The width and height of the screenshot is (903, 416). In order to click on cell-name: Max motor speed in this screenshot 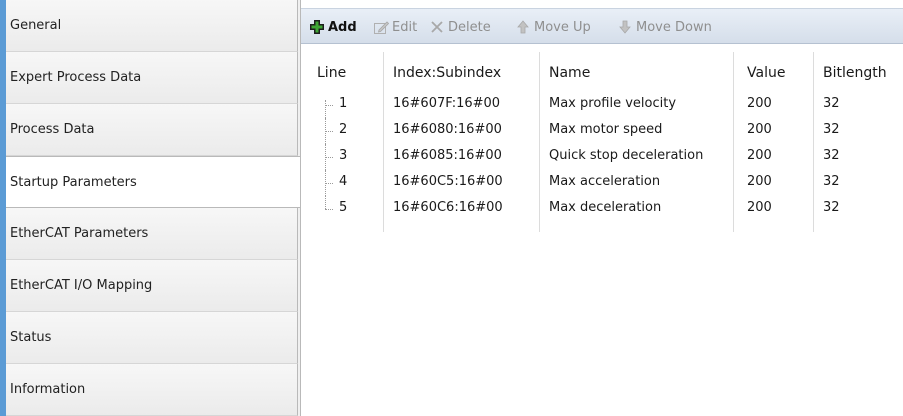, I will do `click(606, 129)`.